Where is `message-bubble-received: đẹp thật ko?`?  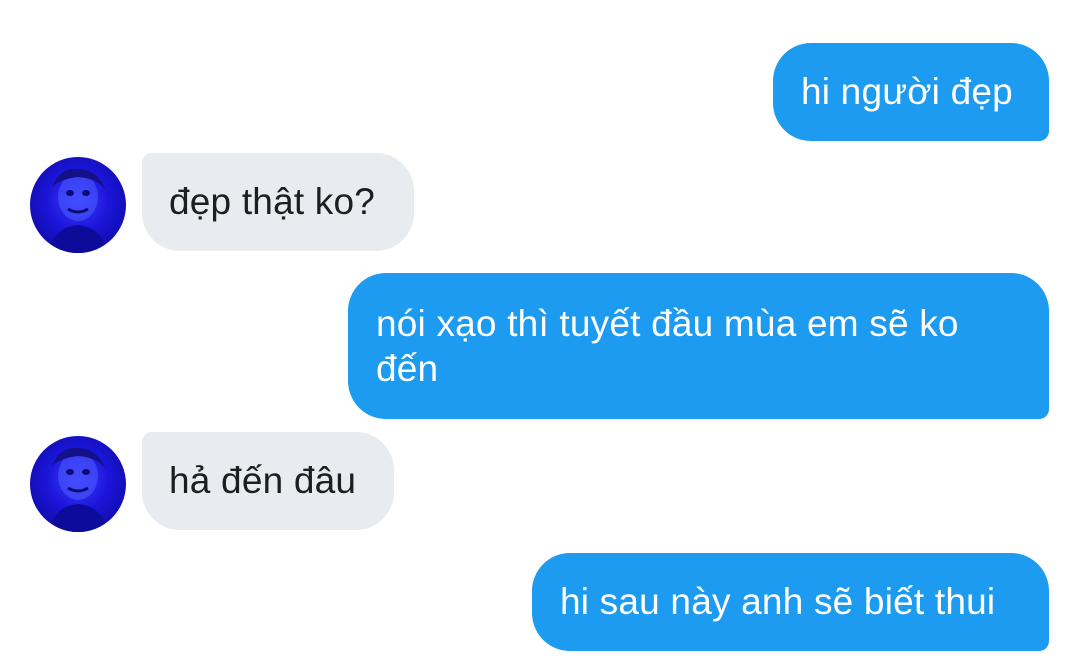
message-bubble-received: đẹp thật ko? is located at coordinates (278, 202).